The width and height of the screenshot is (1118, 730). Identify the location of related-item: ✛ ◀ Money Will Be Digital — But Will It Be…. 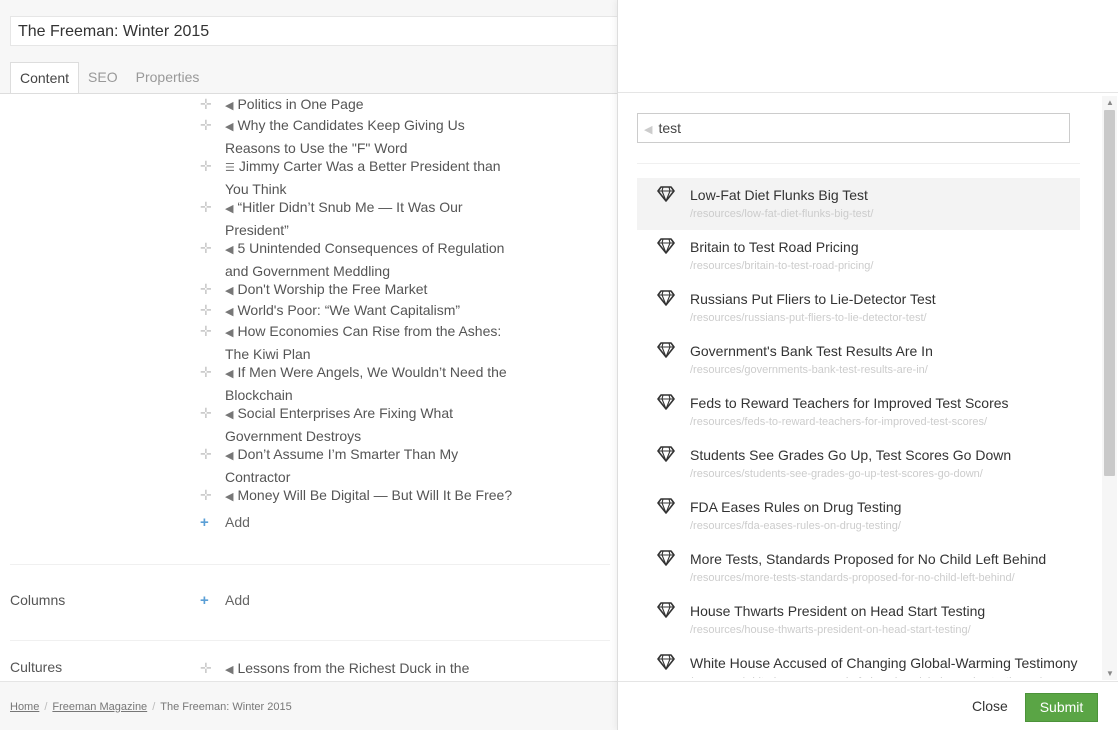
(365, 496).